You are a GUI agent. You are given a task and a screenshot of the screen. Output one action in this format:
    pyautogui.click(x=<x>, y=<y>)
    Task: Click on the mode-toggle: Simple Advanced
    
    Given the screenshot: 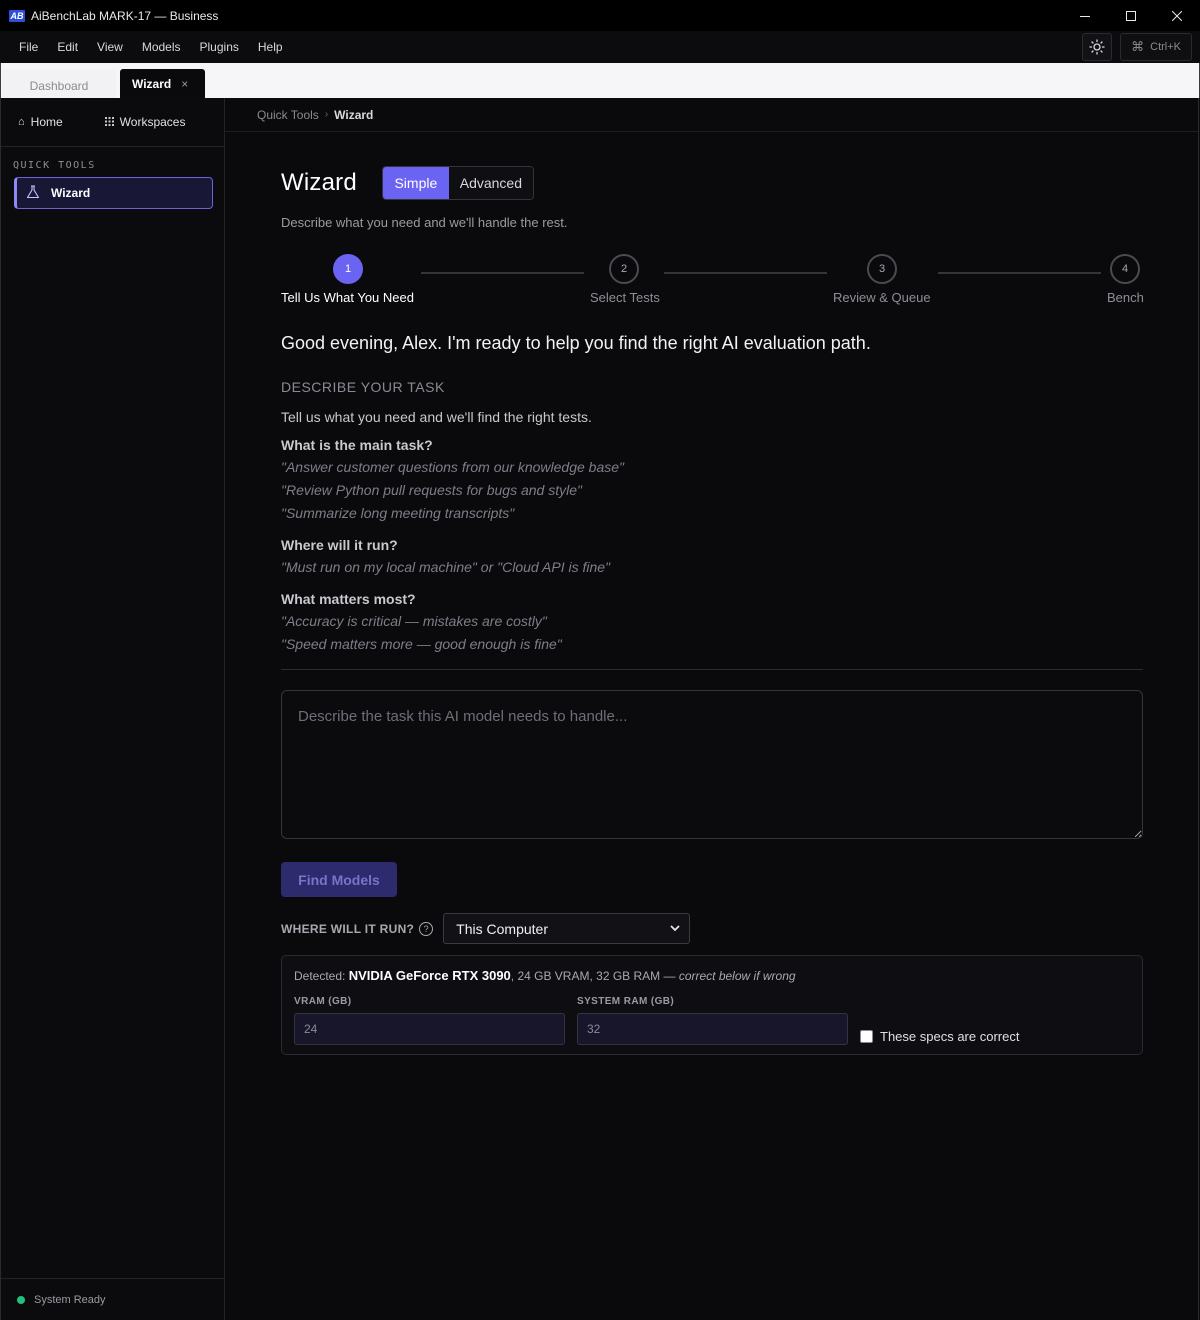 What is the action you would take?
    pyautogui.click(x=457, y=183)
    